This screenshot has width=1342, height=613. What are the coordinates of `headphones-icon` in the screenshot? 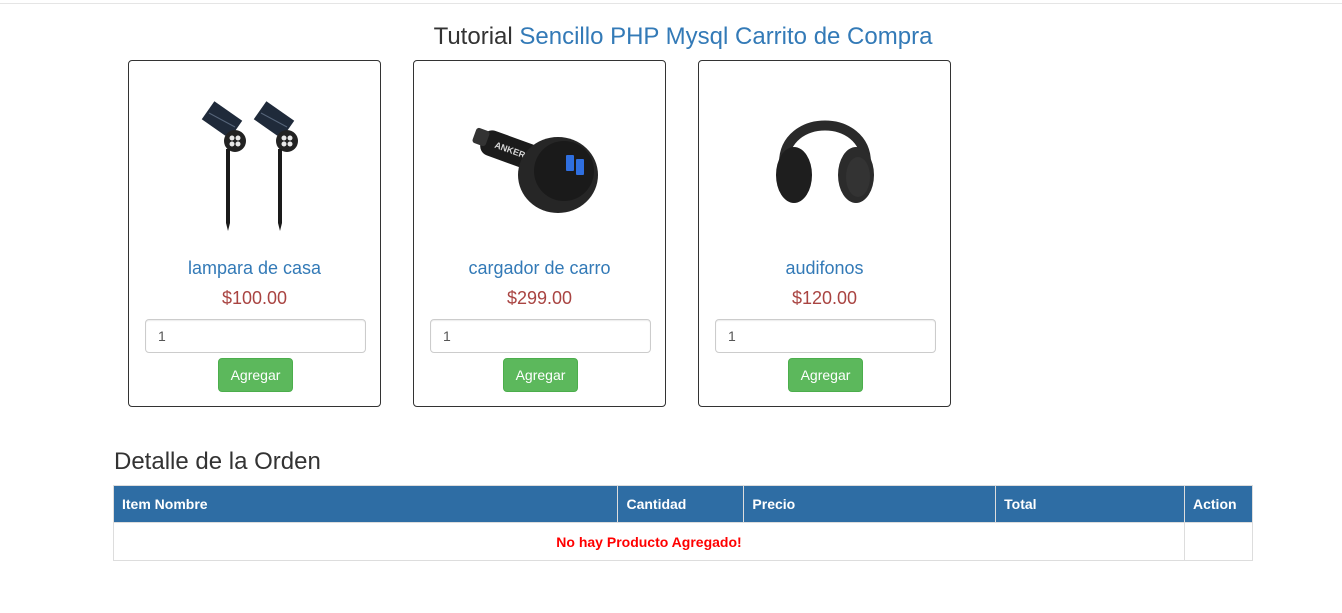 It's located at (824, 169).